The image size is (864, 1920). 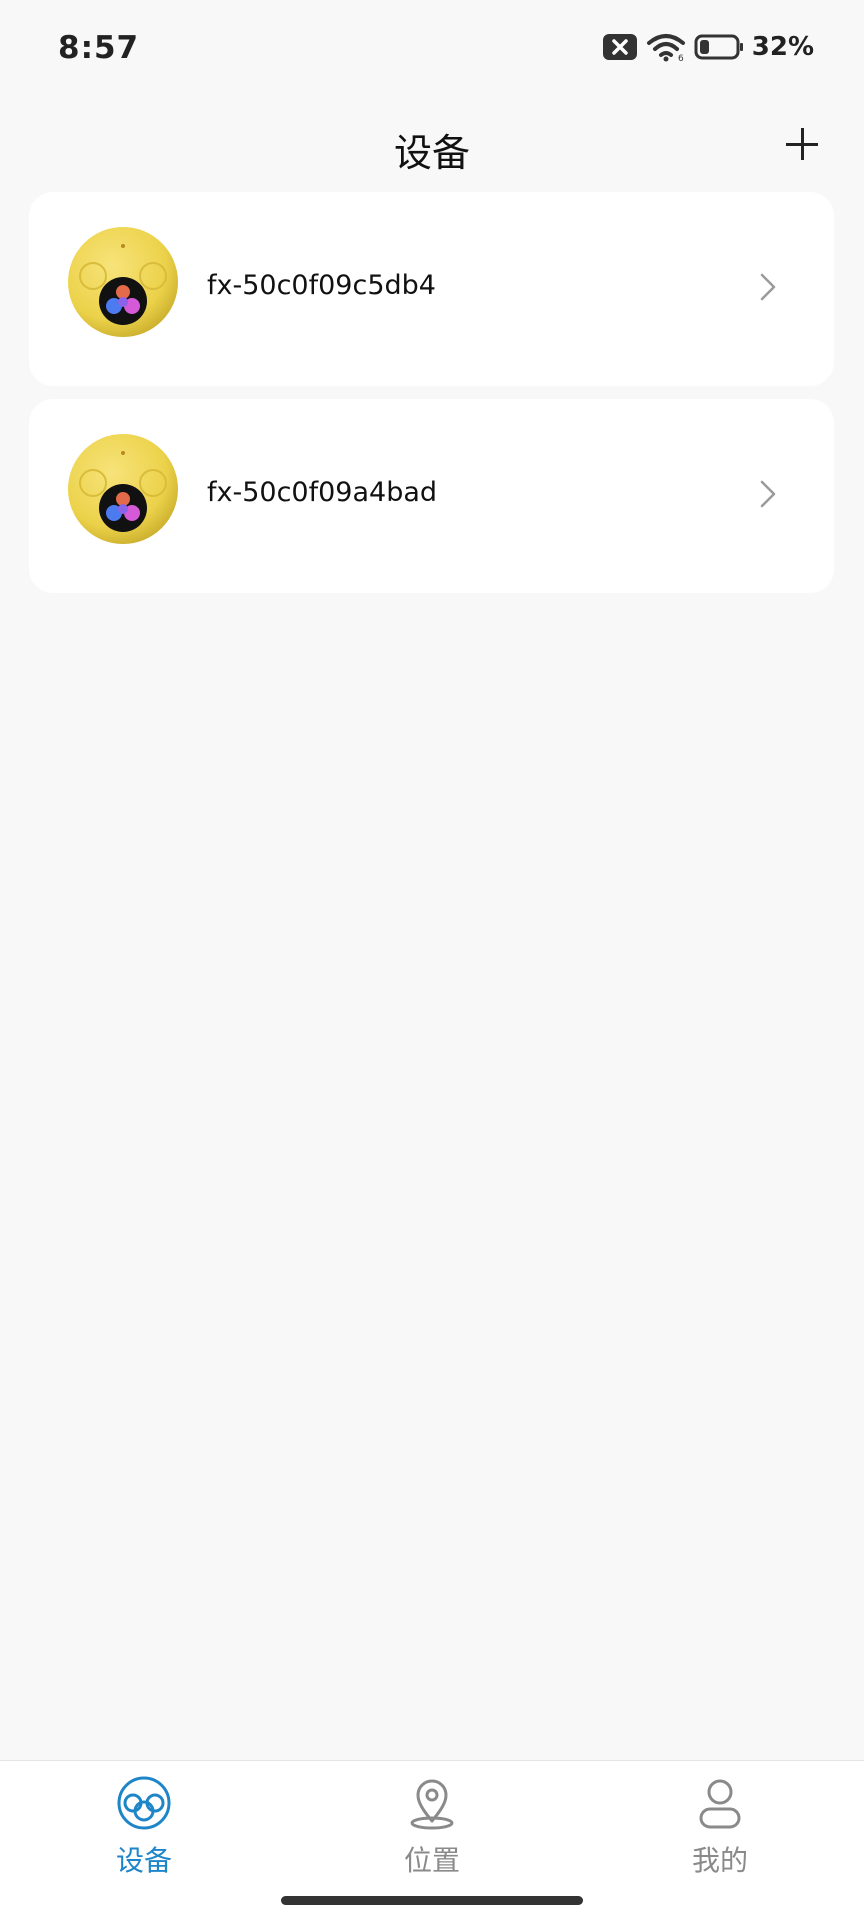 I want to click on home-indicator, so click(x=432, y=1900).